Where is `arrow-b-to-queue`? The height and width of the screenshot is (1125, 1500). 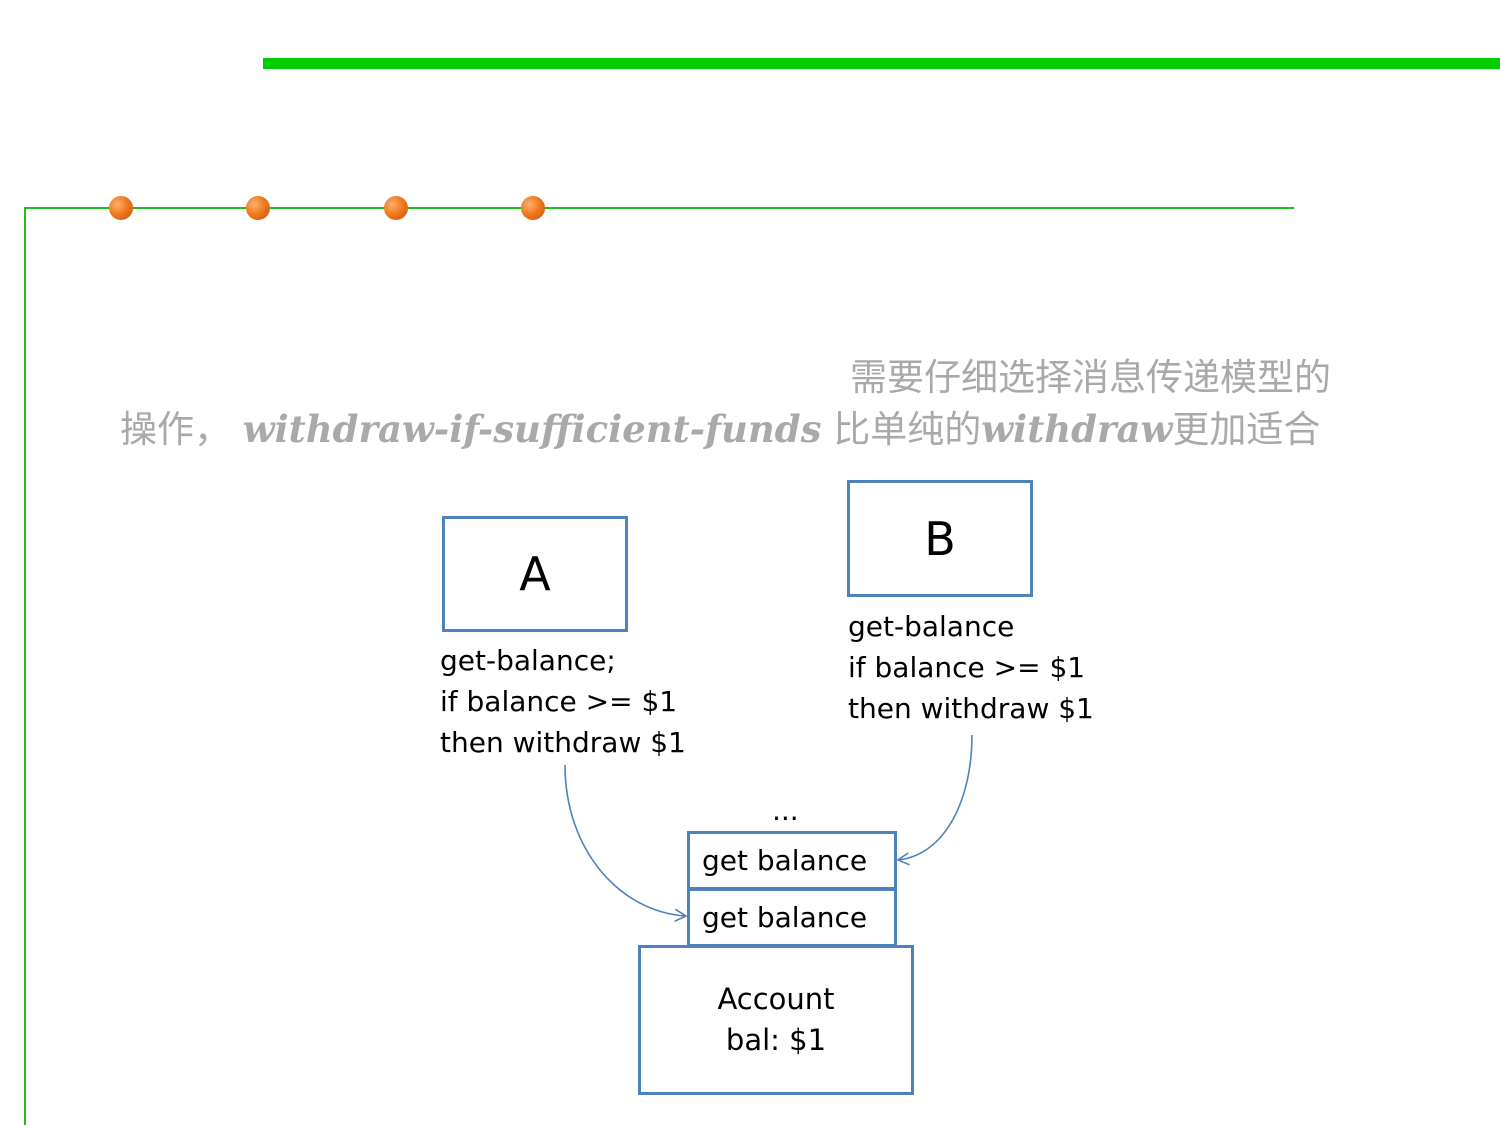
arrow-b-to-queue is located at coordinates (934, 800).